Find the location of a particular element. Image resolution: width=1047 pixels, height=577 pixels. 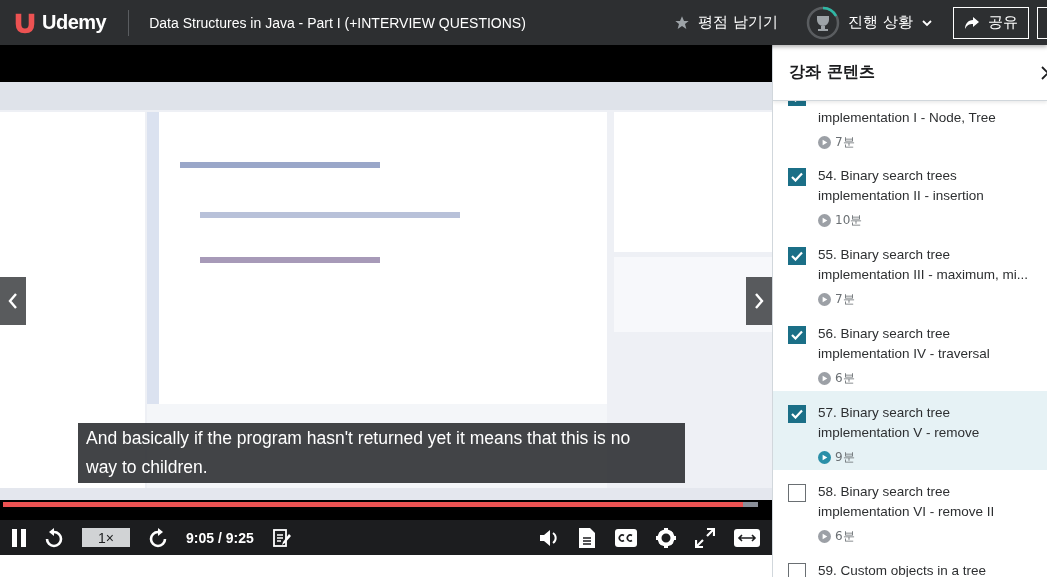

speed-button: 1× is located at coordinates (106, 537).